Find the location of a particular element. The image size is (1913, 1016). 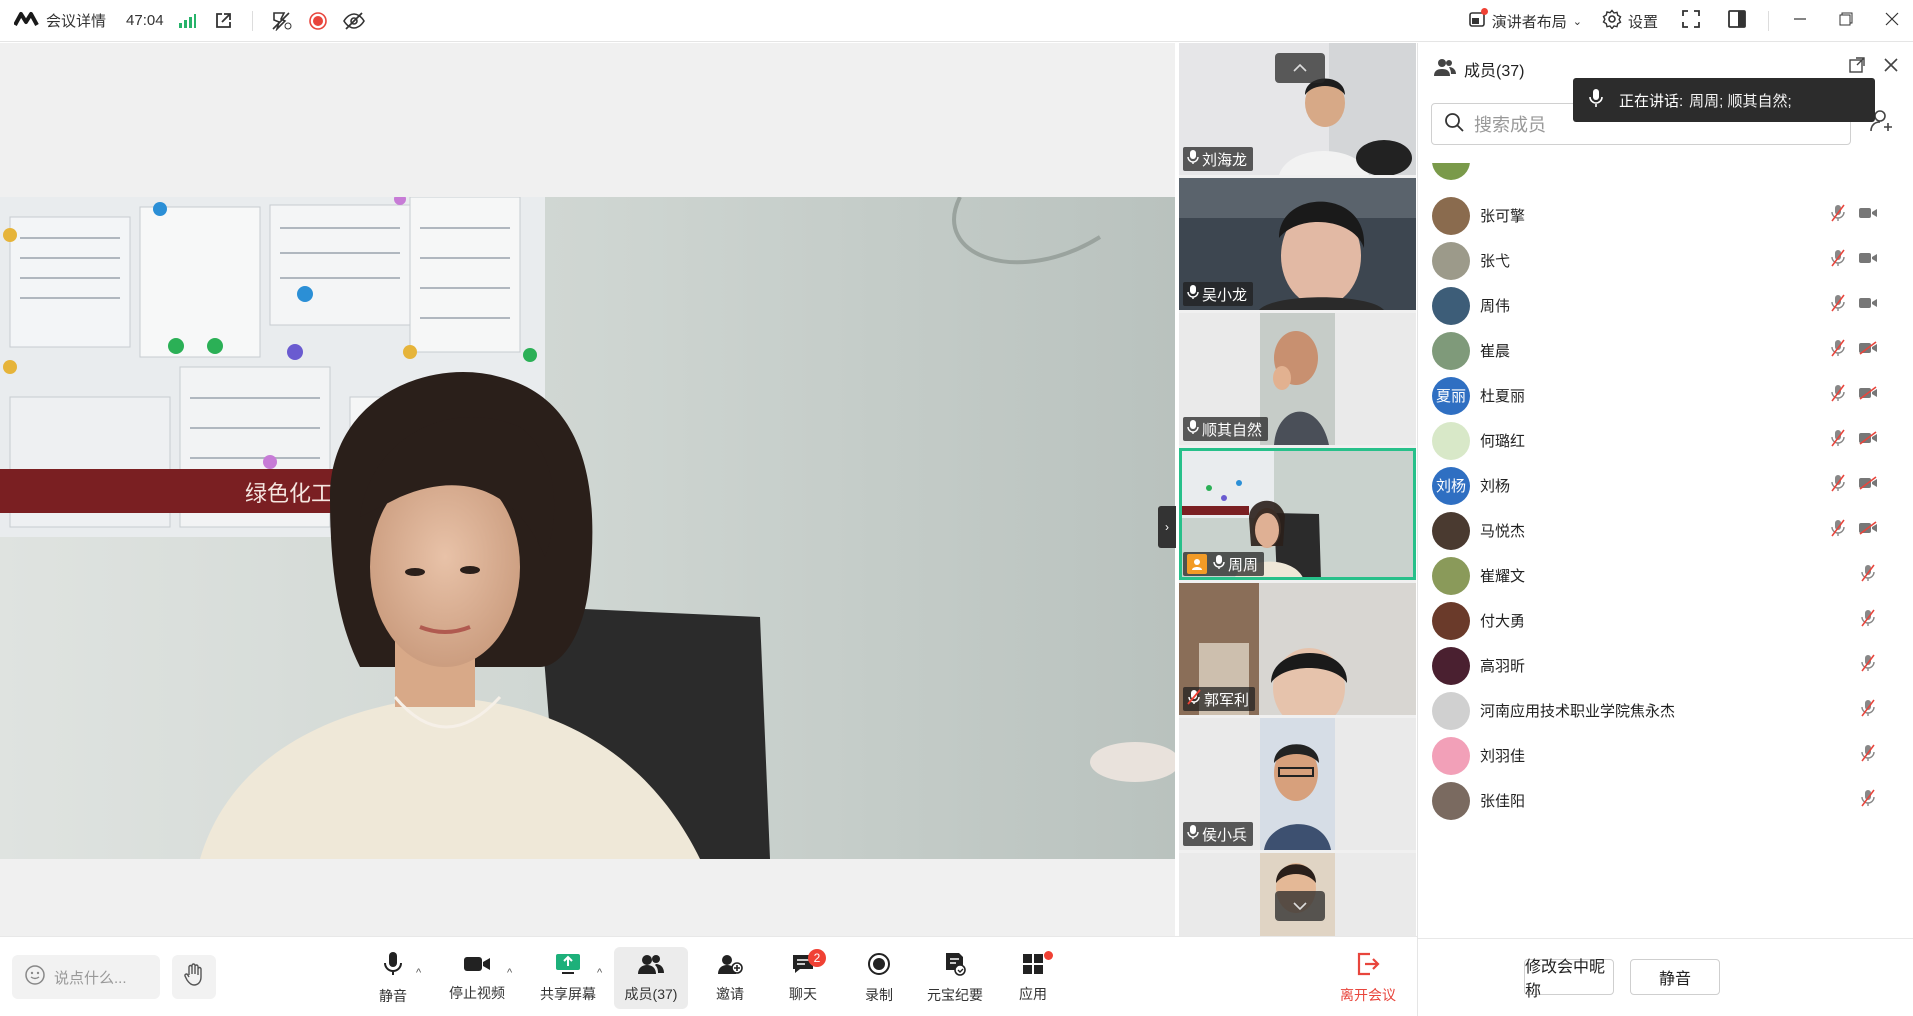

close-panel-icon is located at coordinates (1891, 67).